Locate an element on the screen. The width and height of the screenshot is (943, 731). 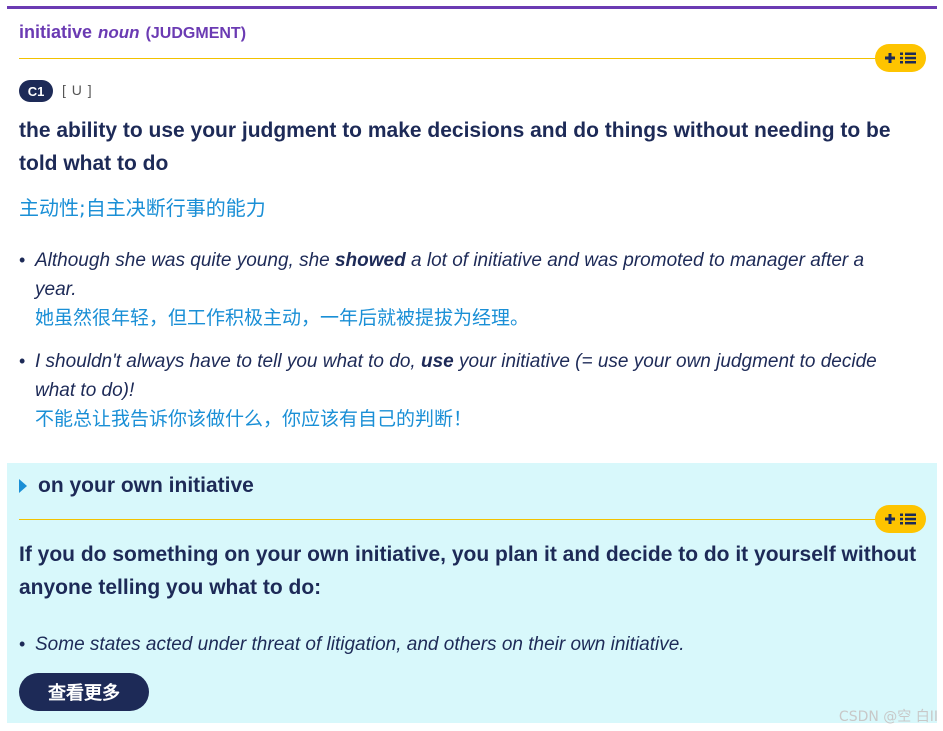
example-zh: 她虽然很年轻，但工作积极主动，一年后就被提拔为经理。 is located at coordinates (282, 318).